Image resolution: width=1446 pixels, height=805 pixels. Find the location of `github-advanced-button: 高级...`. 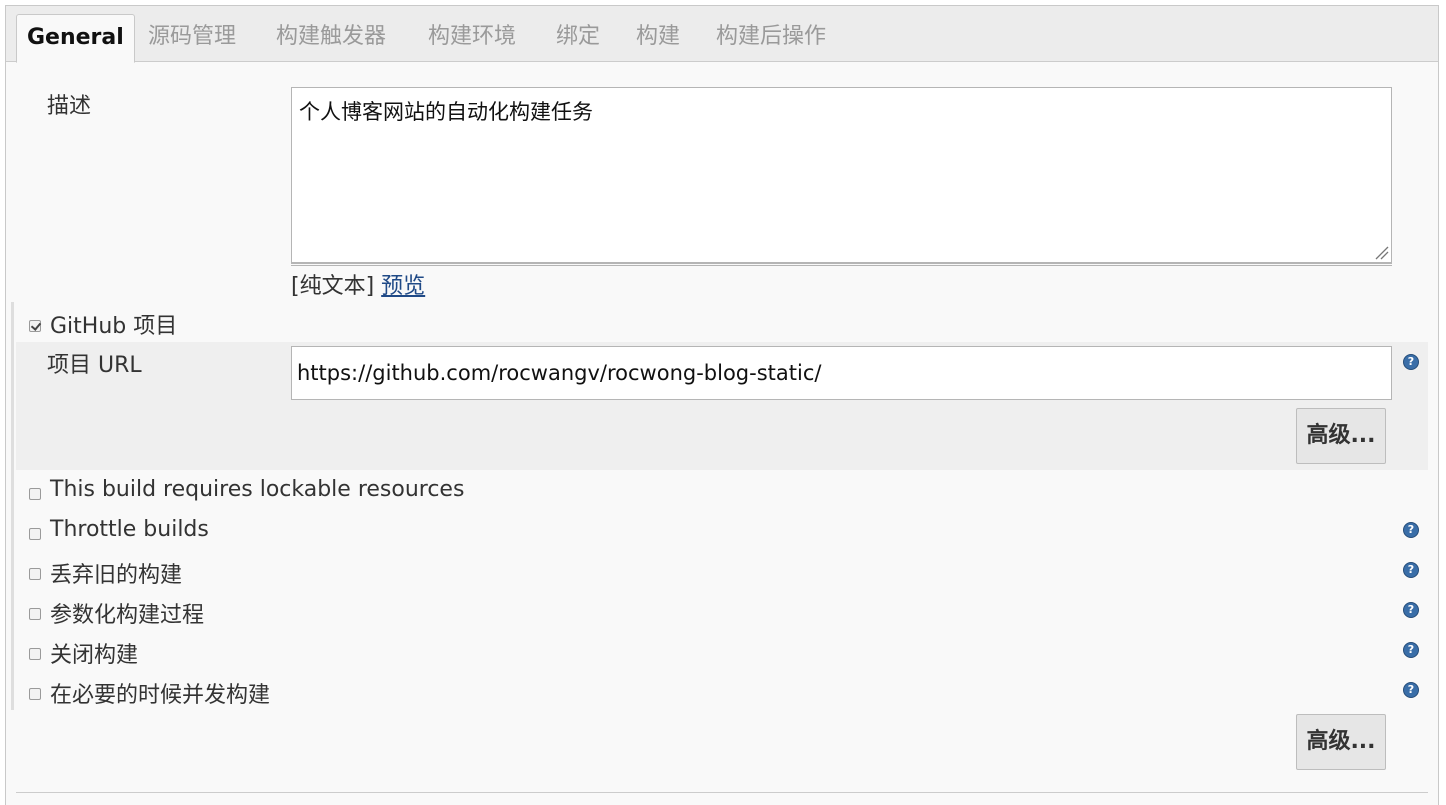

github-advanced-button: 高级... is located at coordinates (1341, 436).